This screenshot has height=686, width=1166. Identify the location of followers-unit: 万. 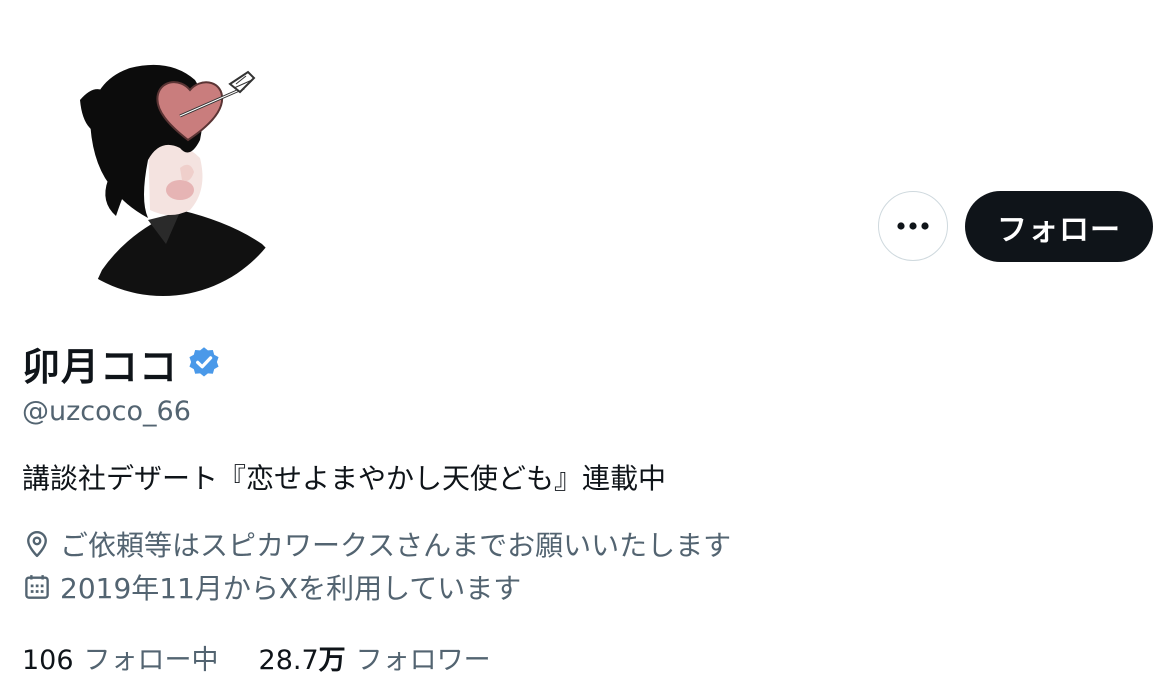
(332, 660).